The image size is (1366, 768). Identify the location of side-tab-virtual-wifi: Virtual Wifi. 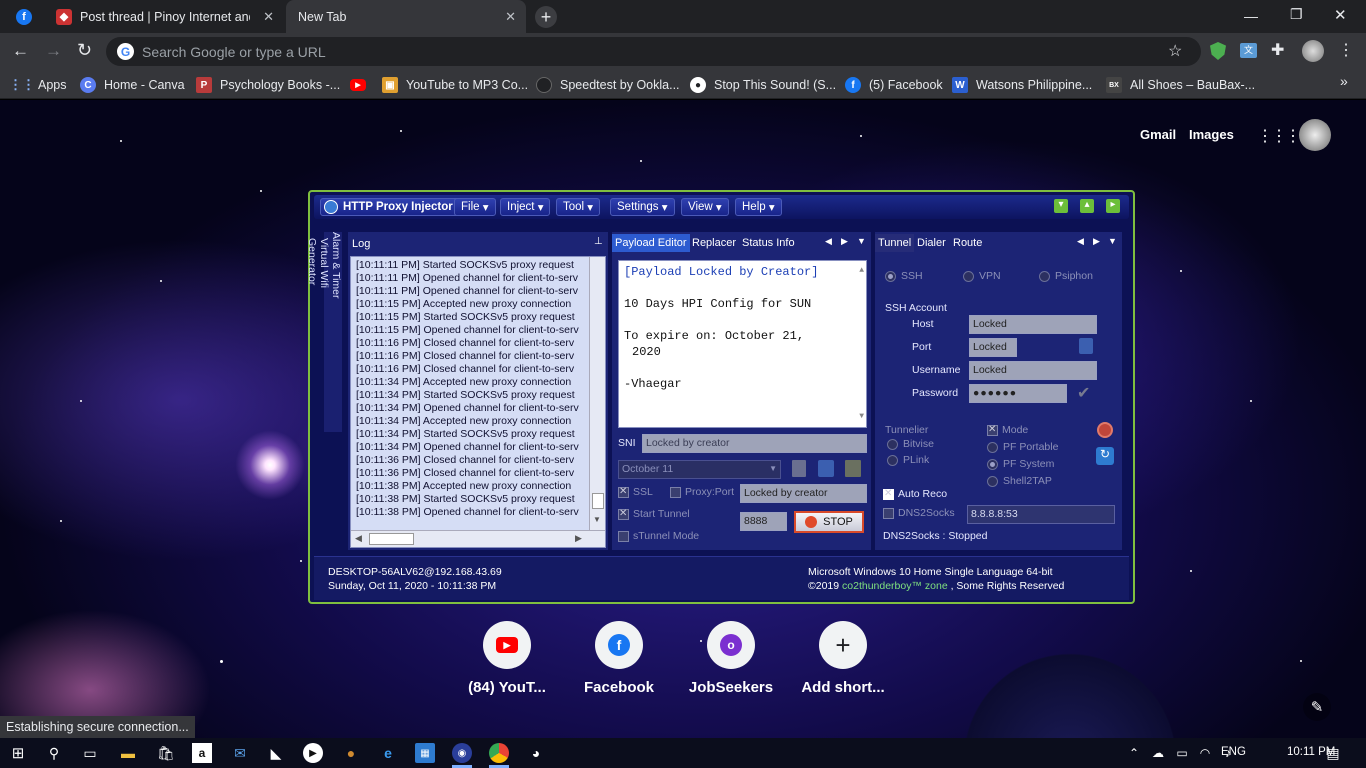
(324, 270).